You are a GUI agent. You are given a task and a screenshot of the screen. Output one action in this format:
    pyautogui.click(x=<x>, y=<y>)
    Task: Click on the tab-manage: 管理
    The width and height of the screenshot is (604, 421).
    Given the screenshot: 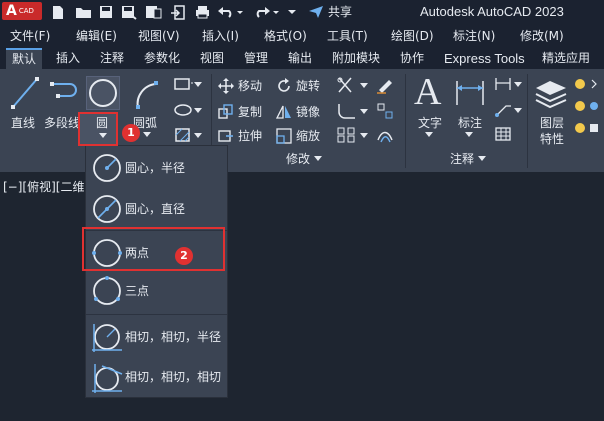 What is the action you would take?
    pyautogui.click(x=256, y=58)
    